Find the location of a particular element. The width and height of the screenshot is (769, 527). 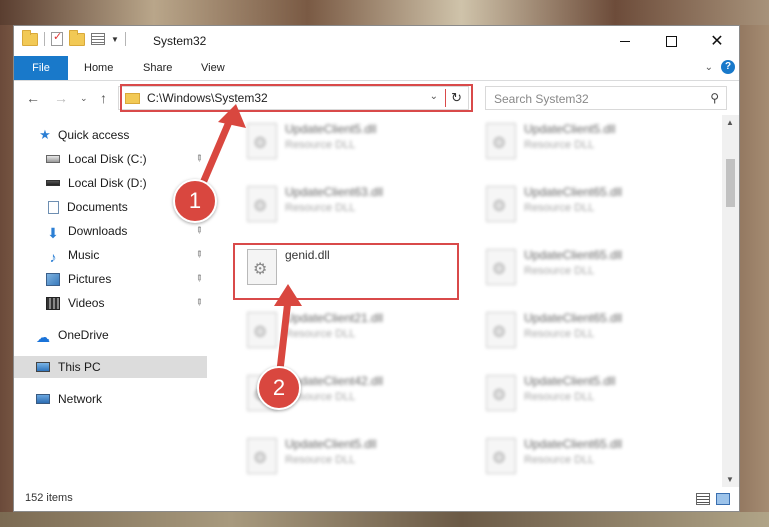

step-badge-1: 1 is located at coordinates (195, 201).